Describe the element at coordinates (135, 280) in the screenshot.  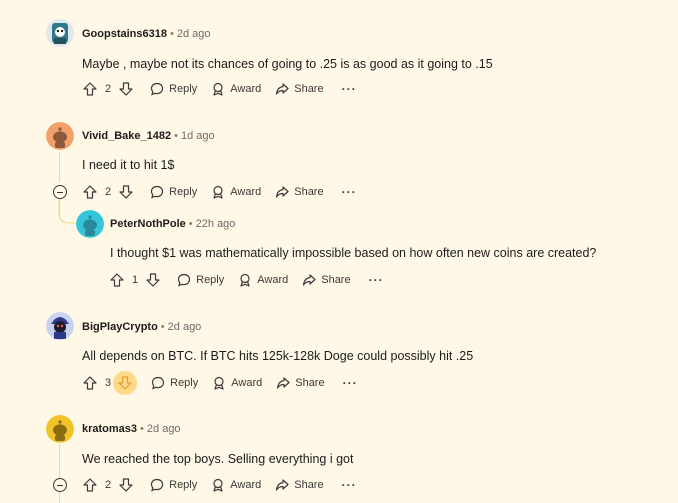
I see `vote-group: 1` at that location.